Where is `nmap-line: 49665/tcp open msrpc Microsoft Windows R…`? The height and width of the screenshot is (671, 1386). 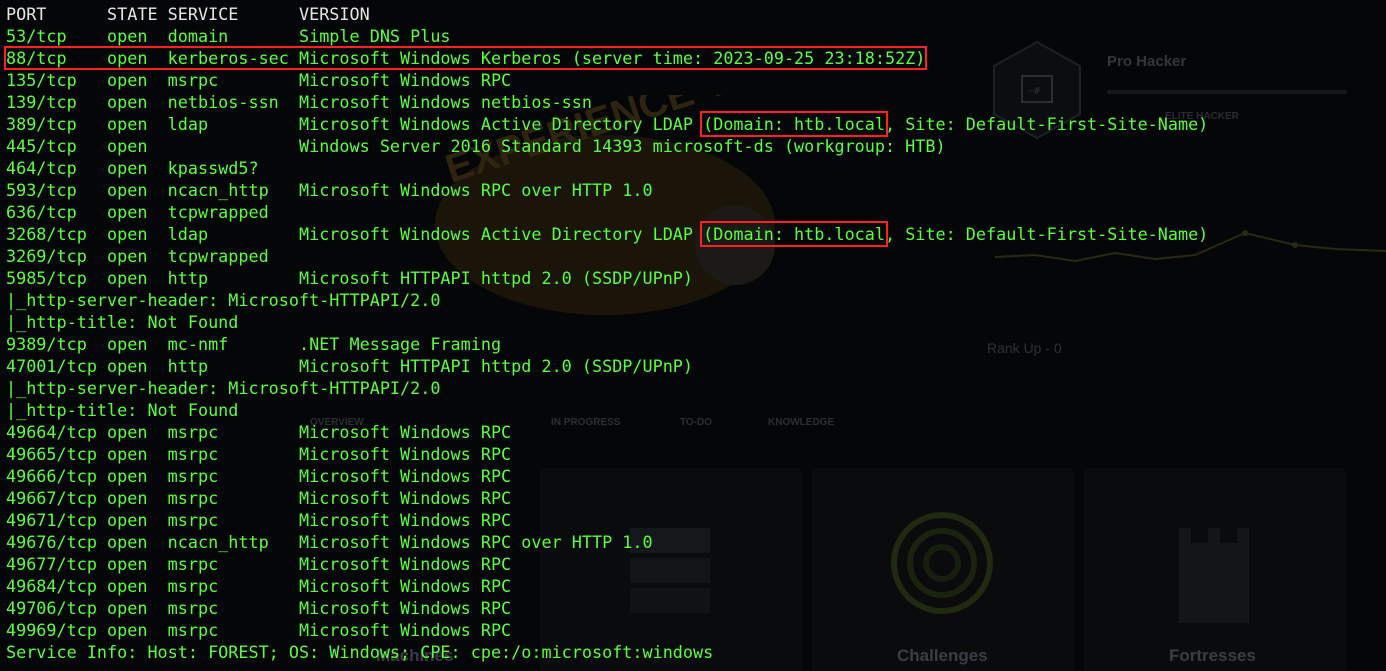
nmap-line: 49665/tcp open msrpc Microsoft Windows R… is located at coordinates (259, 454).